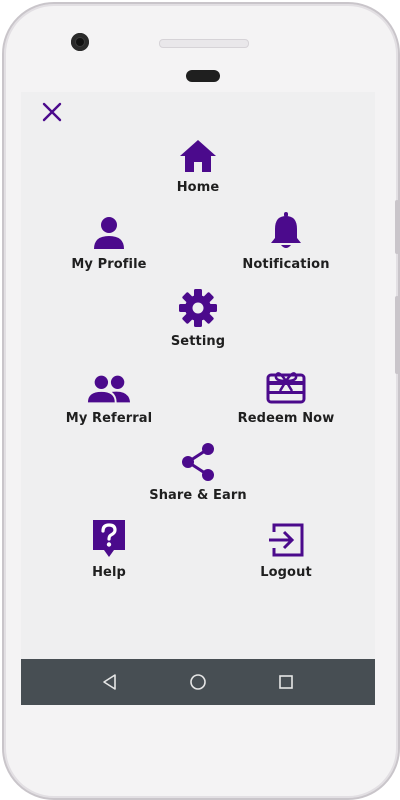 Image resolution: width=400 pixels, height=800 pixels. What do you see at coordinates (109, 418) in the screenshot?
I see `menu-label-my-referral: My Referral` at bounding box center [109, 418].